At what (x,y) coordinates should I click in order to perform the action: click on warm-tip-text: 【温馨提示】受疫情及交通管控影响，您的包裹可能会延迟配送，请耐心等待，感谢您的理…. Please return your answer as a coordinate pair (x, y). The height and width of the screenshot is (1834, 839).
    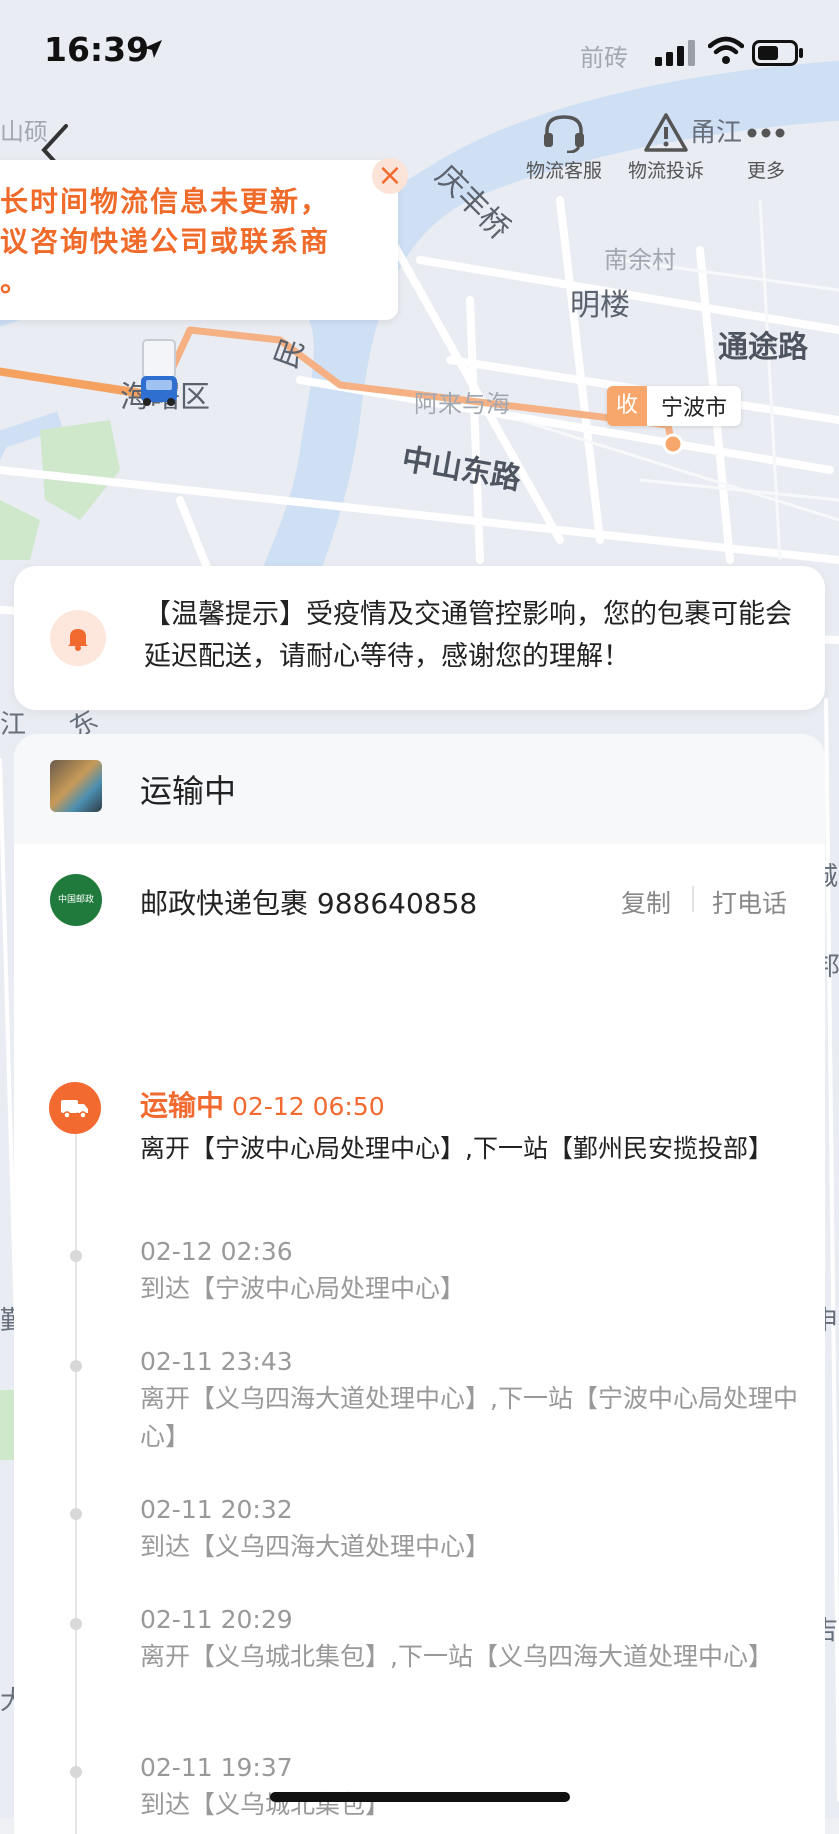
    Looking at the image, I should click on (468, 635).